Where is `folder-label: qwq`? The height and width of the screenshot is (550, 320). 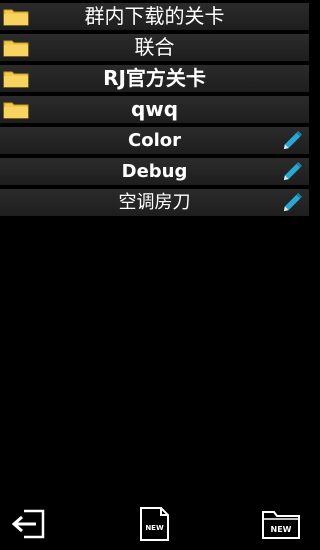 folder-label: qwq is located at coordinates (154, 109).